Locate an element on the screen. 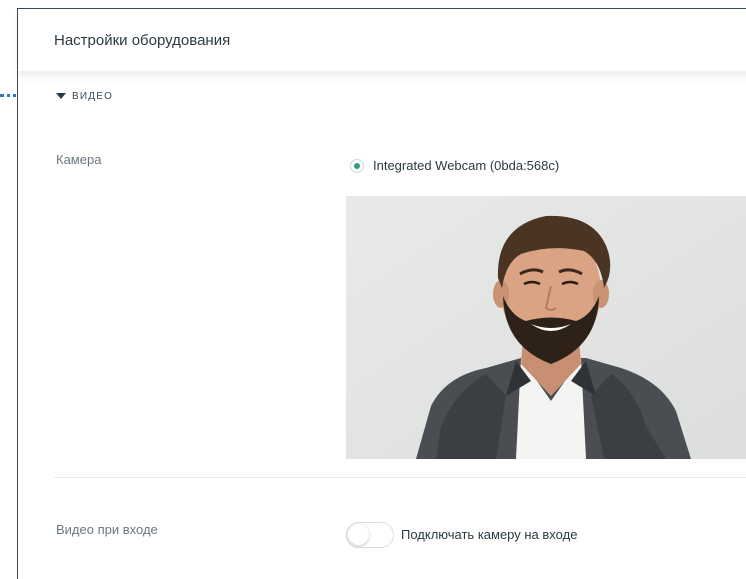  caret-down-icon is located at coordinates (61, 96).